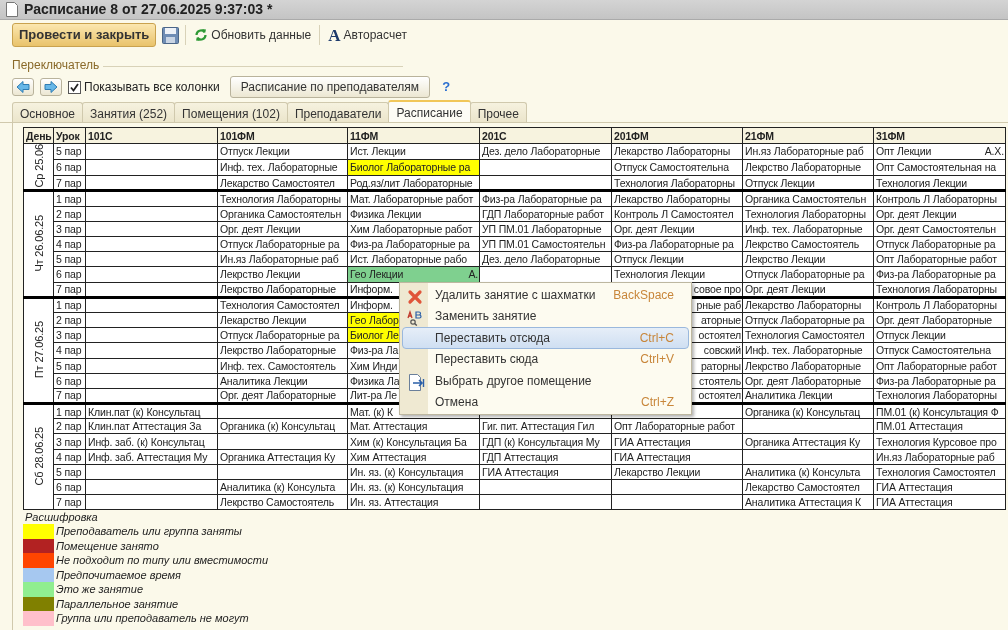  Describe the element at coordinates (152, 619) in the screenshot. I see `legend-label: Группа или преподаватель не могут` at that location.